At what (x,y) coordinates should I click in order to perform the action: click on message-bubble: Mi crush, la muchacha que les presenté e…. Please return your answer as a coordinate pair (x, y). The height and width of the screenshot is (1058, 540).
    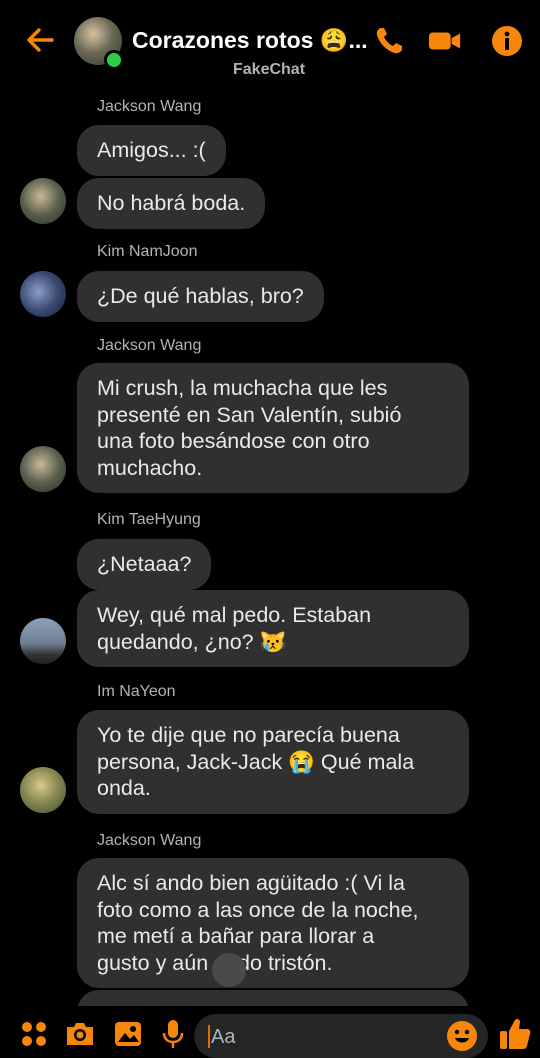
    Looking at the image, I should click on (273, 428).